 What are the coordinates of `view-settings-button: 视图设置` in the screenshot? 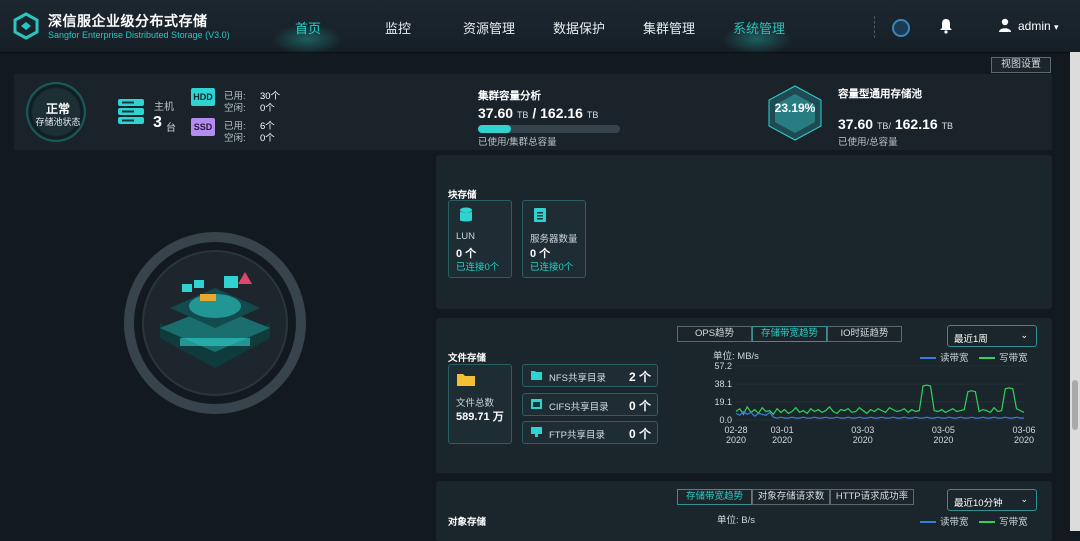 It's located at (1021, 65).